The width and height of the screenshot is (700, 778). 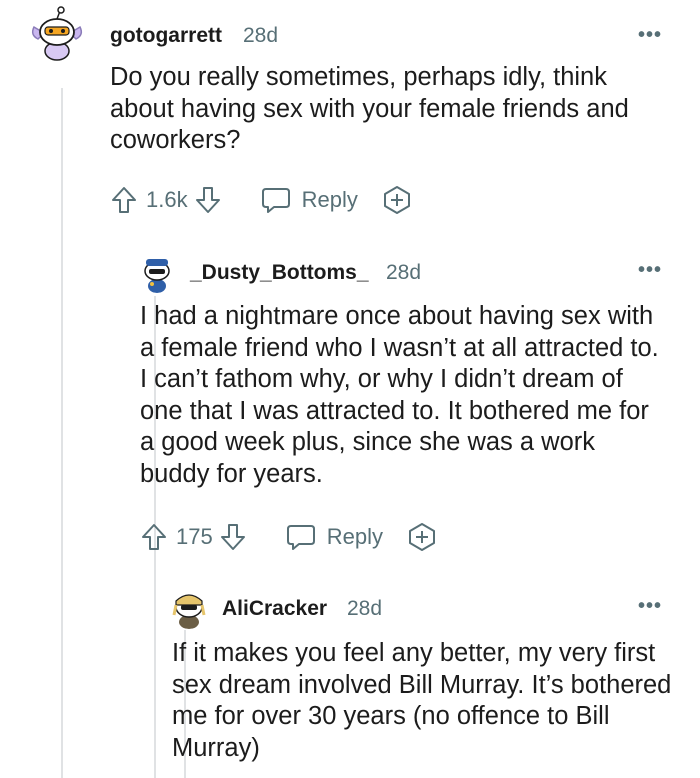 I want to click on vote-count: 1.6k, so click(x=167, y=199).